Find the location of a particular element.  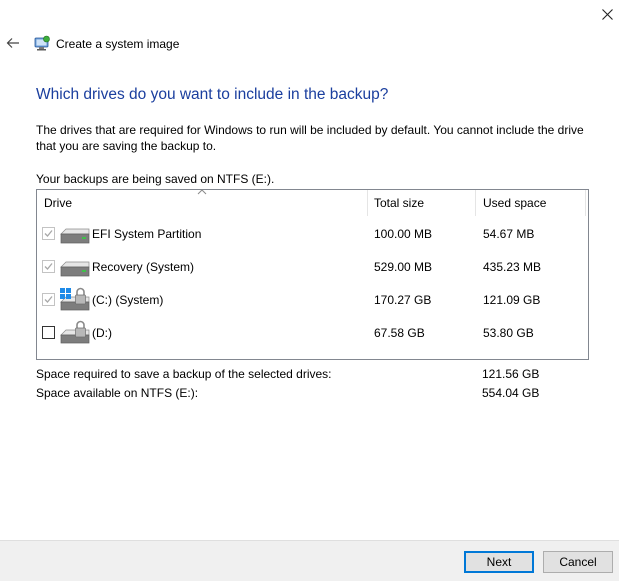

column-header-total-size: Total size is located at coordinates (424, 203).